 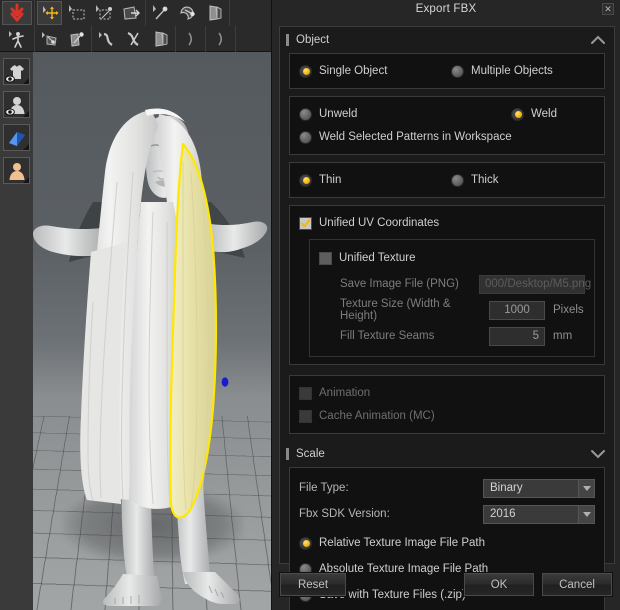 What do you see at coordinates (103, 13) in the screenshot?
I see `free-select-icon` at bounding box center [103, 13].